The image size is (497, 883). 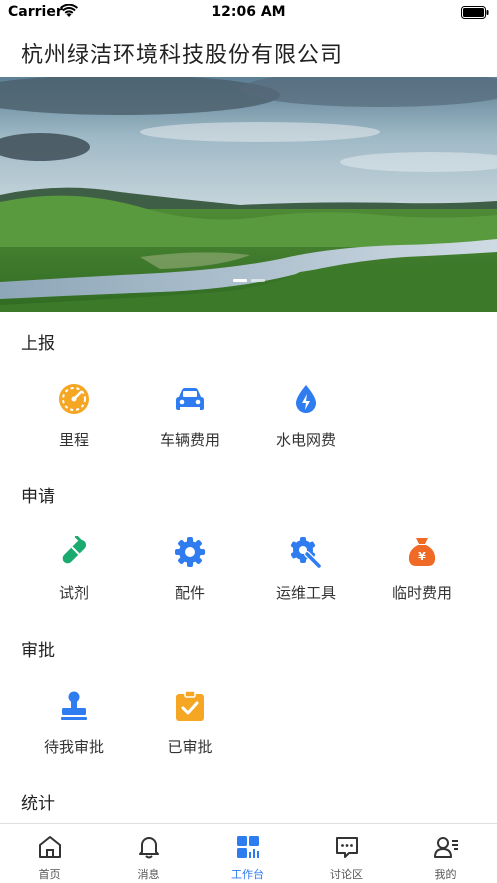 What do you see at coordinates (50, 847) in the screenshot?
I see `home-icon` at bounding box center [50, 847].